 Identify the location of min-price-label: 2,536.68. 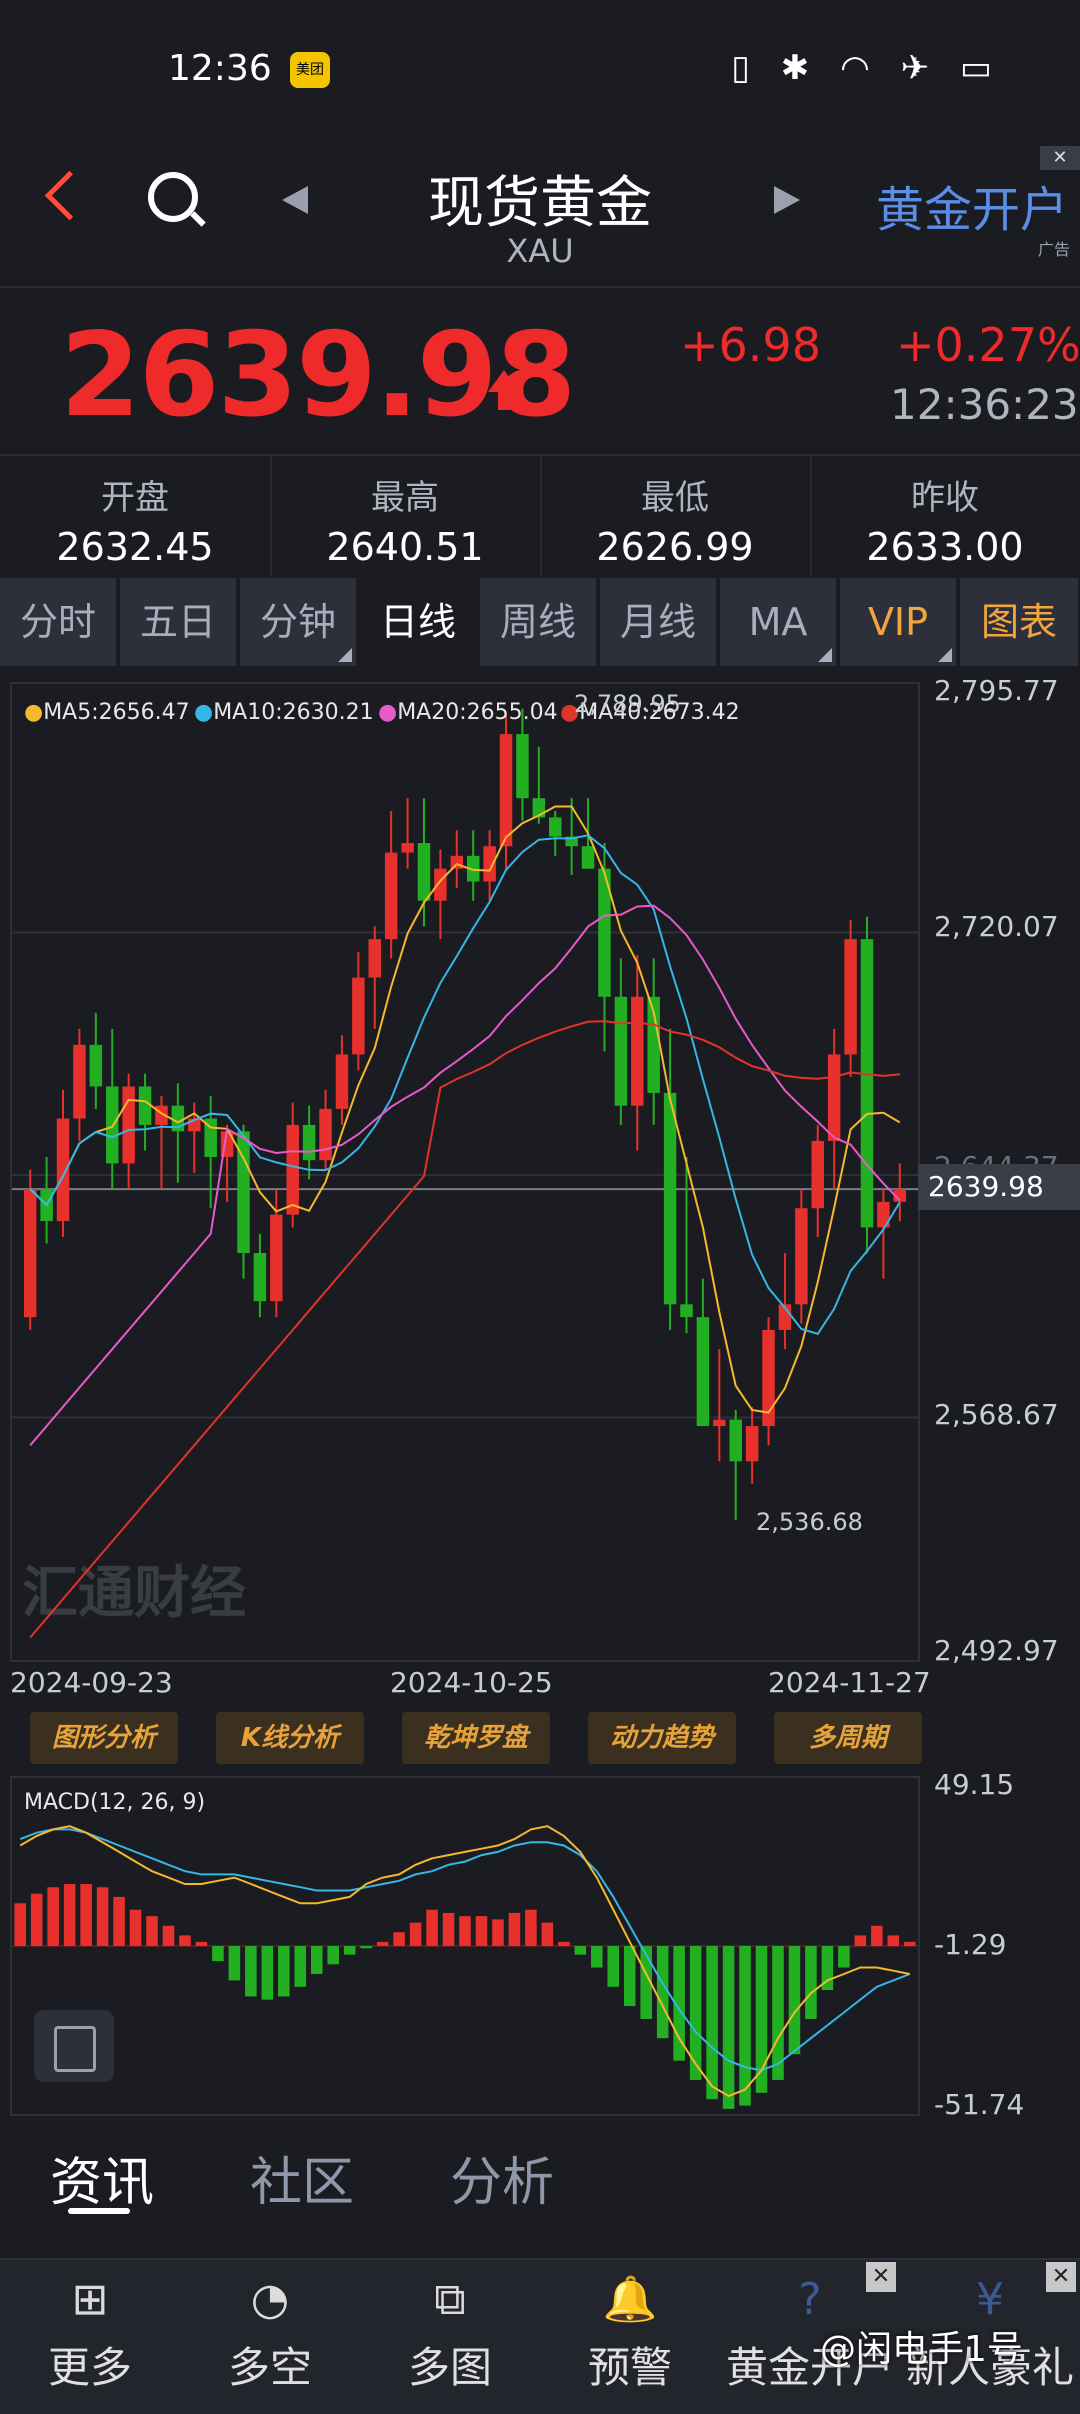
(809, 1522).